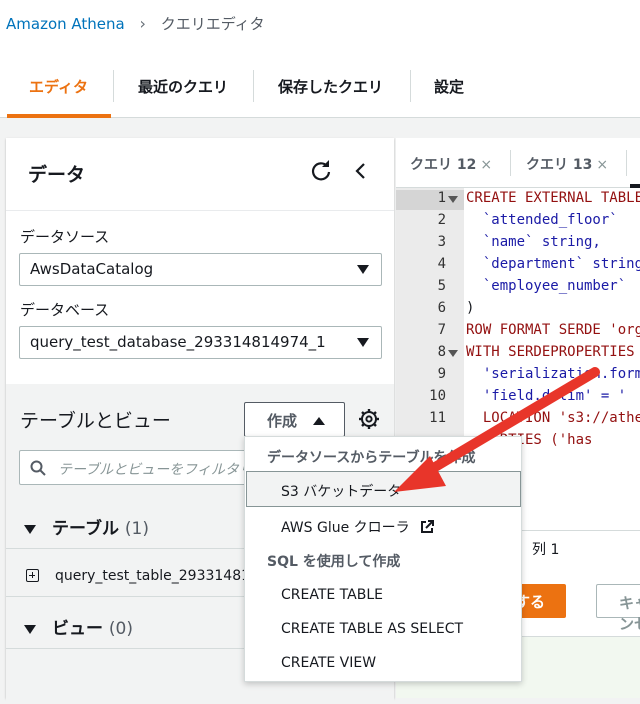  What do you see at coordinates (441, 286) in the screenshot?
I see `line-number: 5` at bounding box center [441, 286].